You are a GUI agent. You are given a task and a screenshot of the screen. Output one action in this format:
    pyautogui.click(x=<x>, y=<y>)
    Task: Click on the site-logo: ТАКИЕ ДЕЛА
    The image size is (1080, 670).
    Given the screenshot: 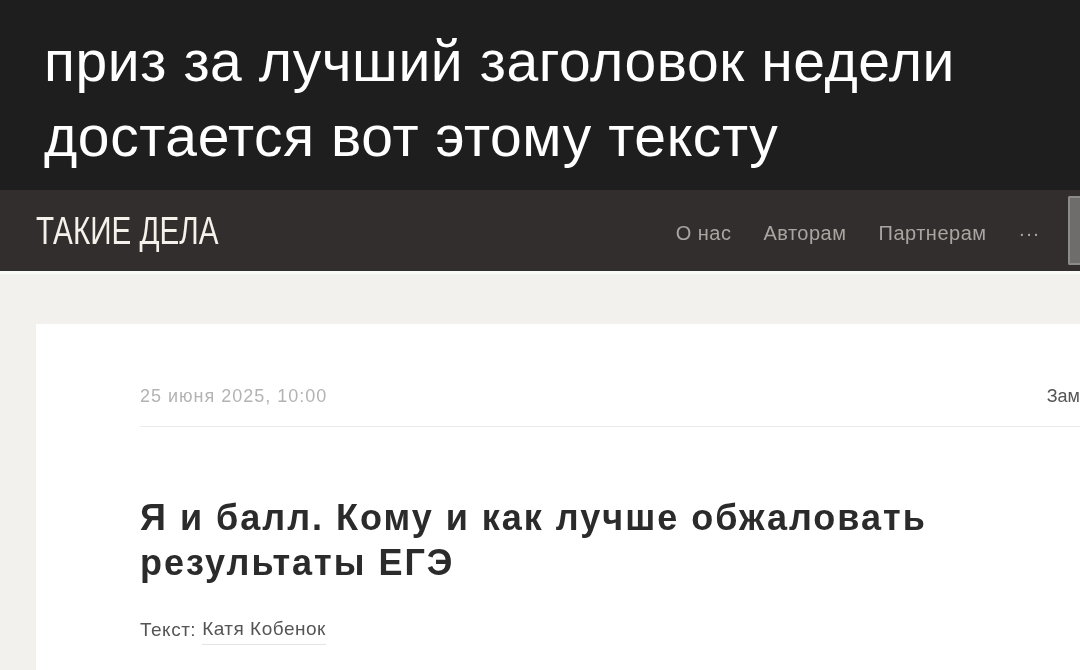 What is the action you would take?
    pyautogui.click(x=127, y=230)
    